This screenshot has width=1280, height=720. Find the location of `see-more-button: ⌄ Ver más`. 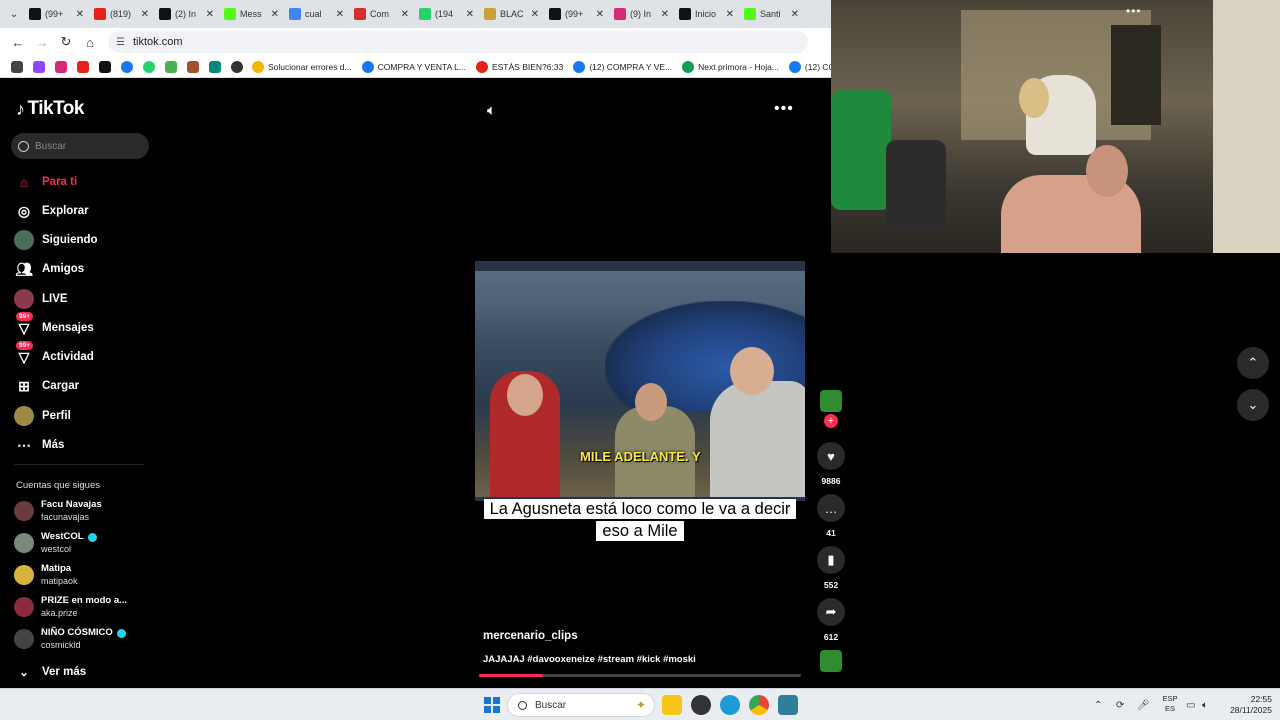

see-more-button: ⌄ Ver más is located at coordinates (50, 672).